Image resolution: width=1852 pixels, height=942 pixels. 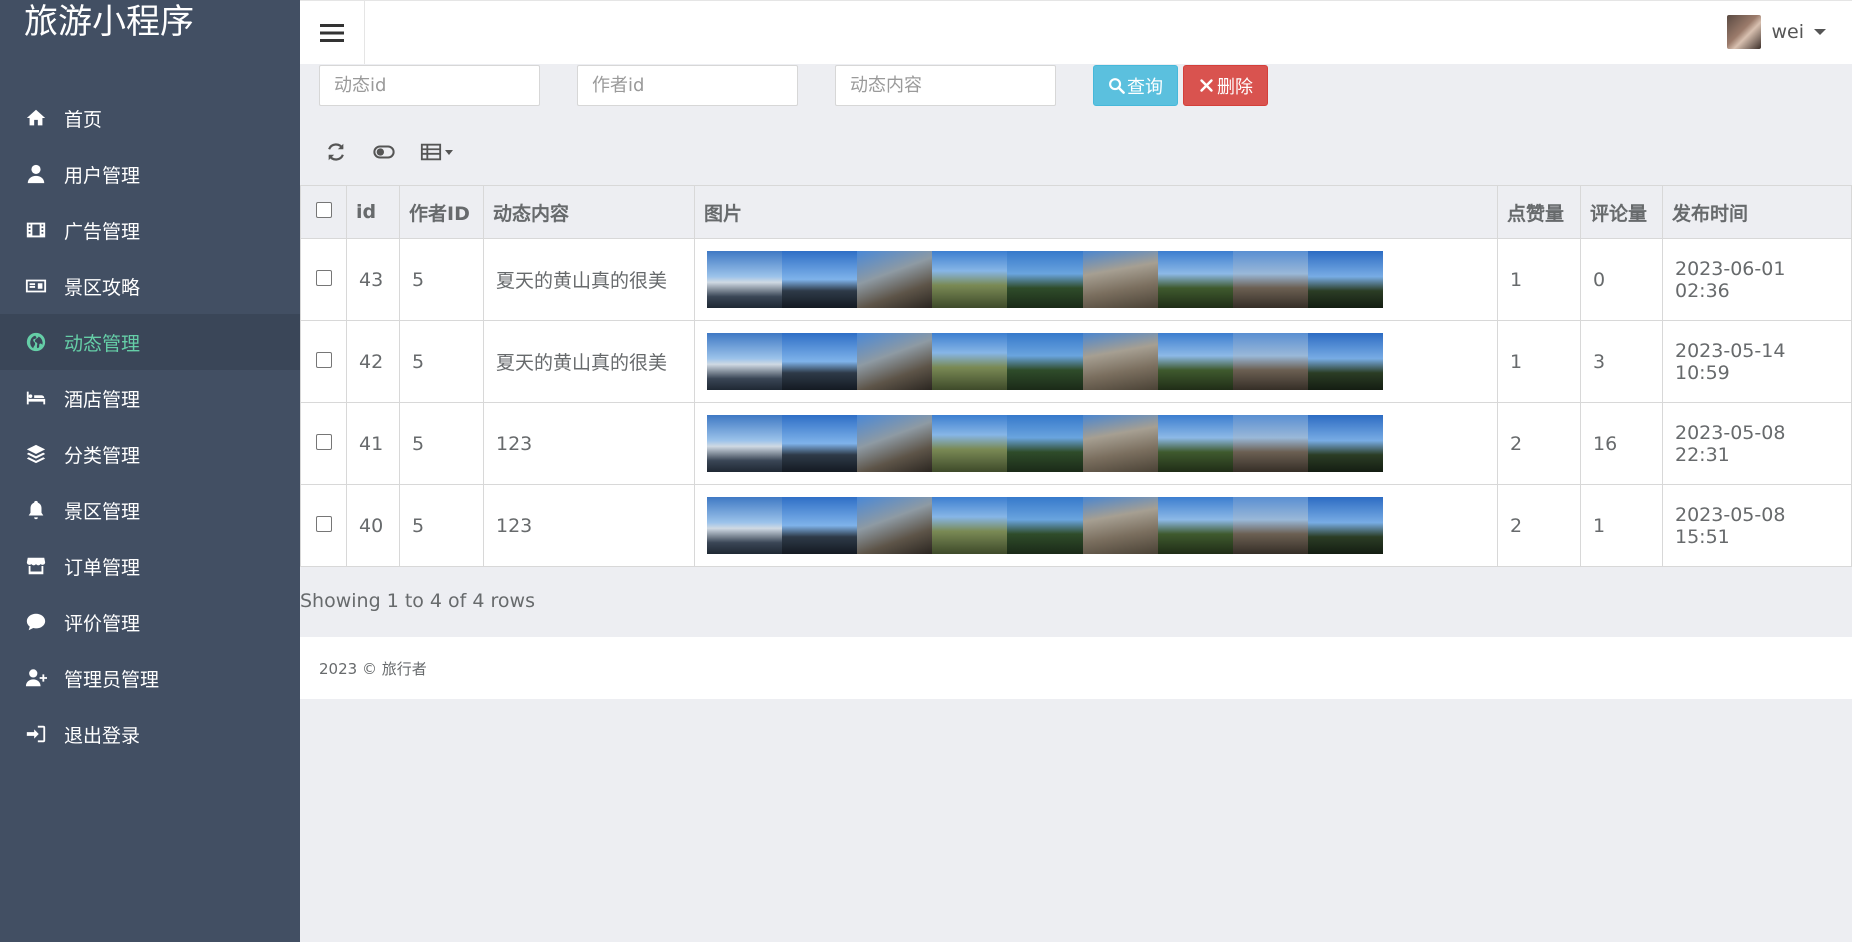 What do you see at coordinates (1621, 361) in the screenshot?
I see `cell-comments: 3` at bounding box center [1621, 361].